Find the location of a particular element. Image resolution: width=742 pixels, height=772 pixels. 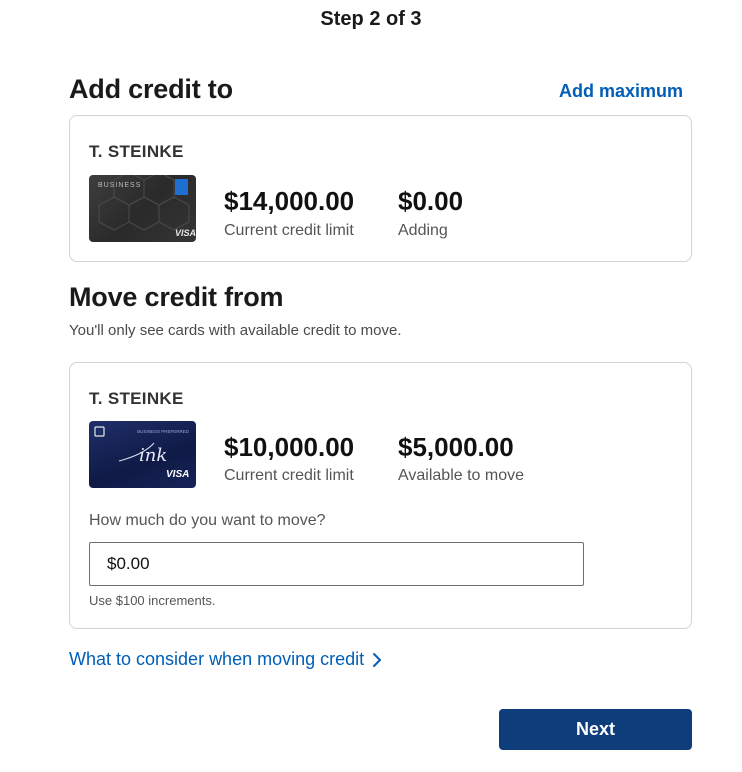

next-button: Next is located at coordinates (595, 729).